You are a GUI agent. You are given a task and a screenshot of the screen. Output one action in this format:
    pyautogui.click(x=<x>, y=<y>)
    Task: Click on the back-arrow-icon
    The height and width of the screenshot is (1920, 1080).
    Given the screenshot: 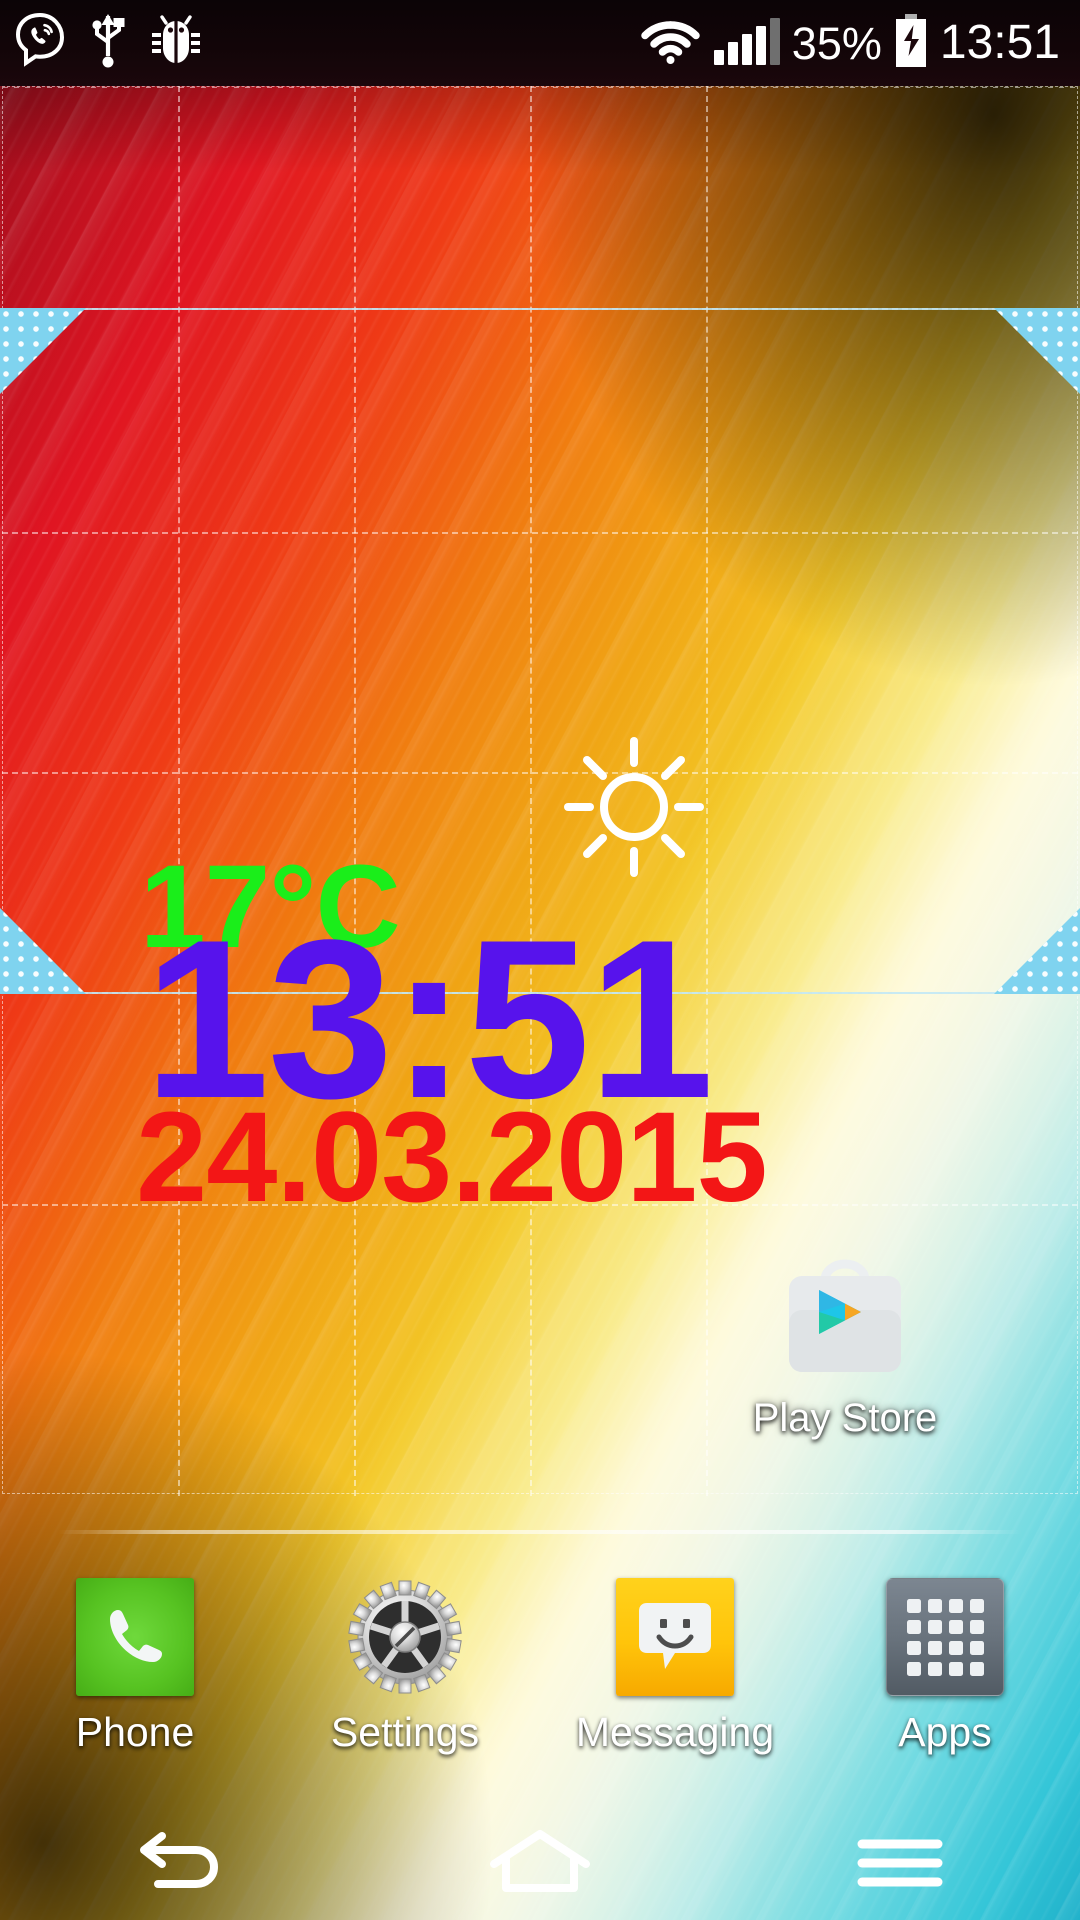 What is the action you would take?
    pyautogui.click(x=180, y=1865)
    